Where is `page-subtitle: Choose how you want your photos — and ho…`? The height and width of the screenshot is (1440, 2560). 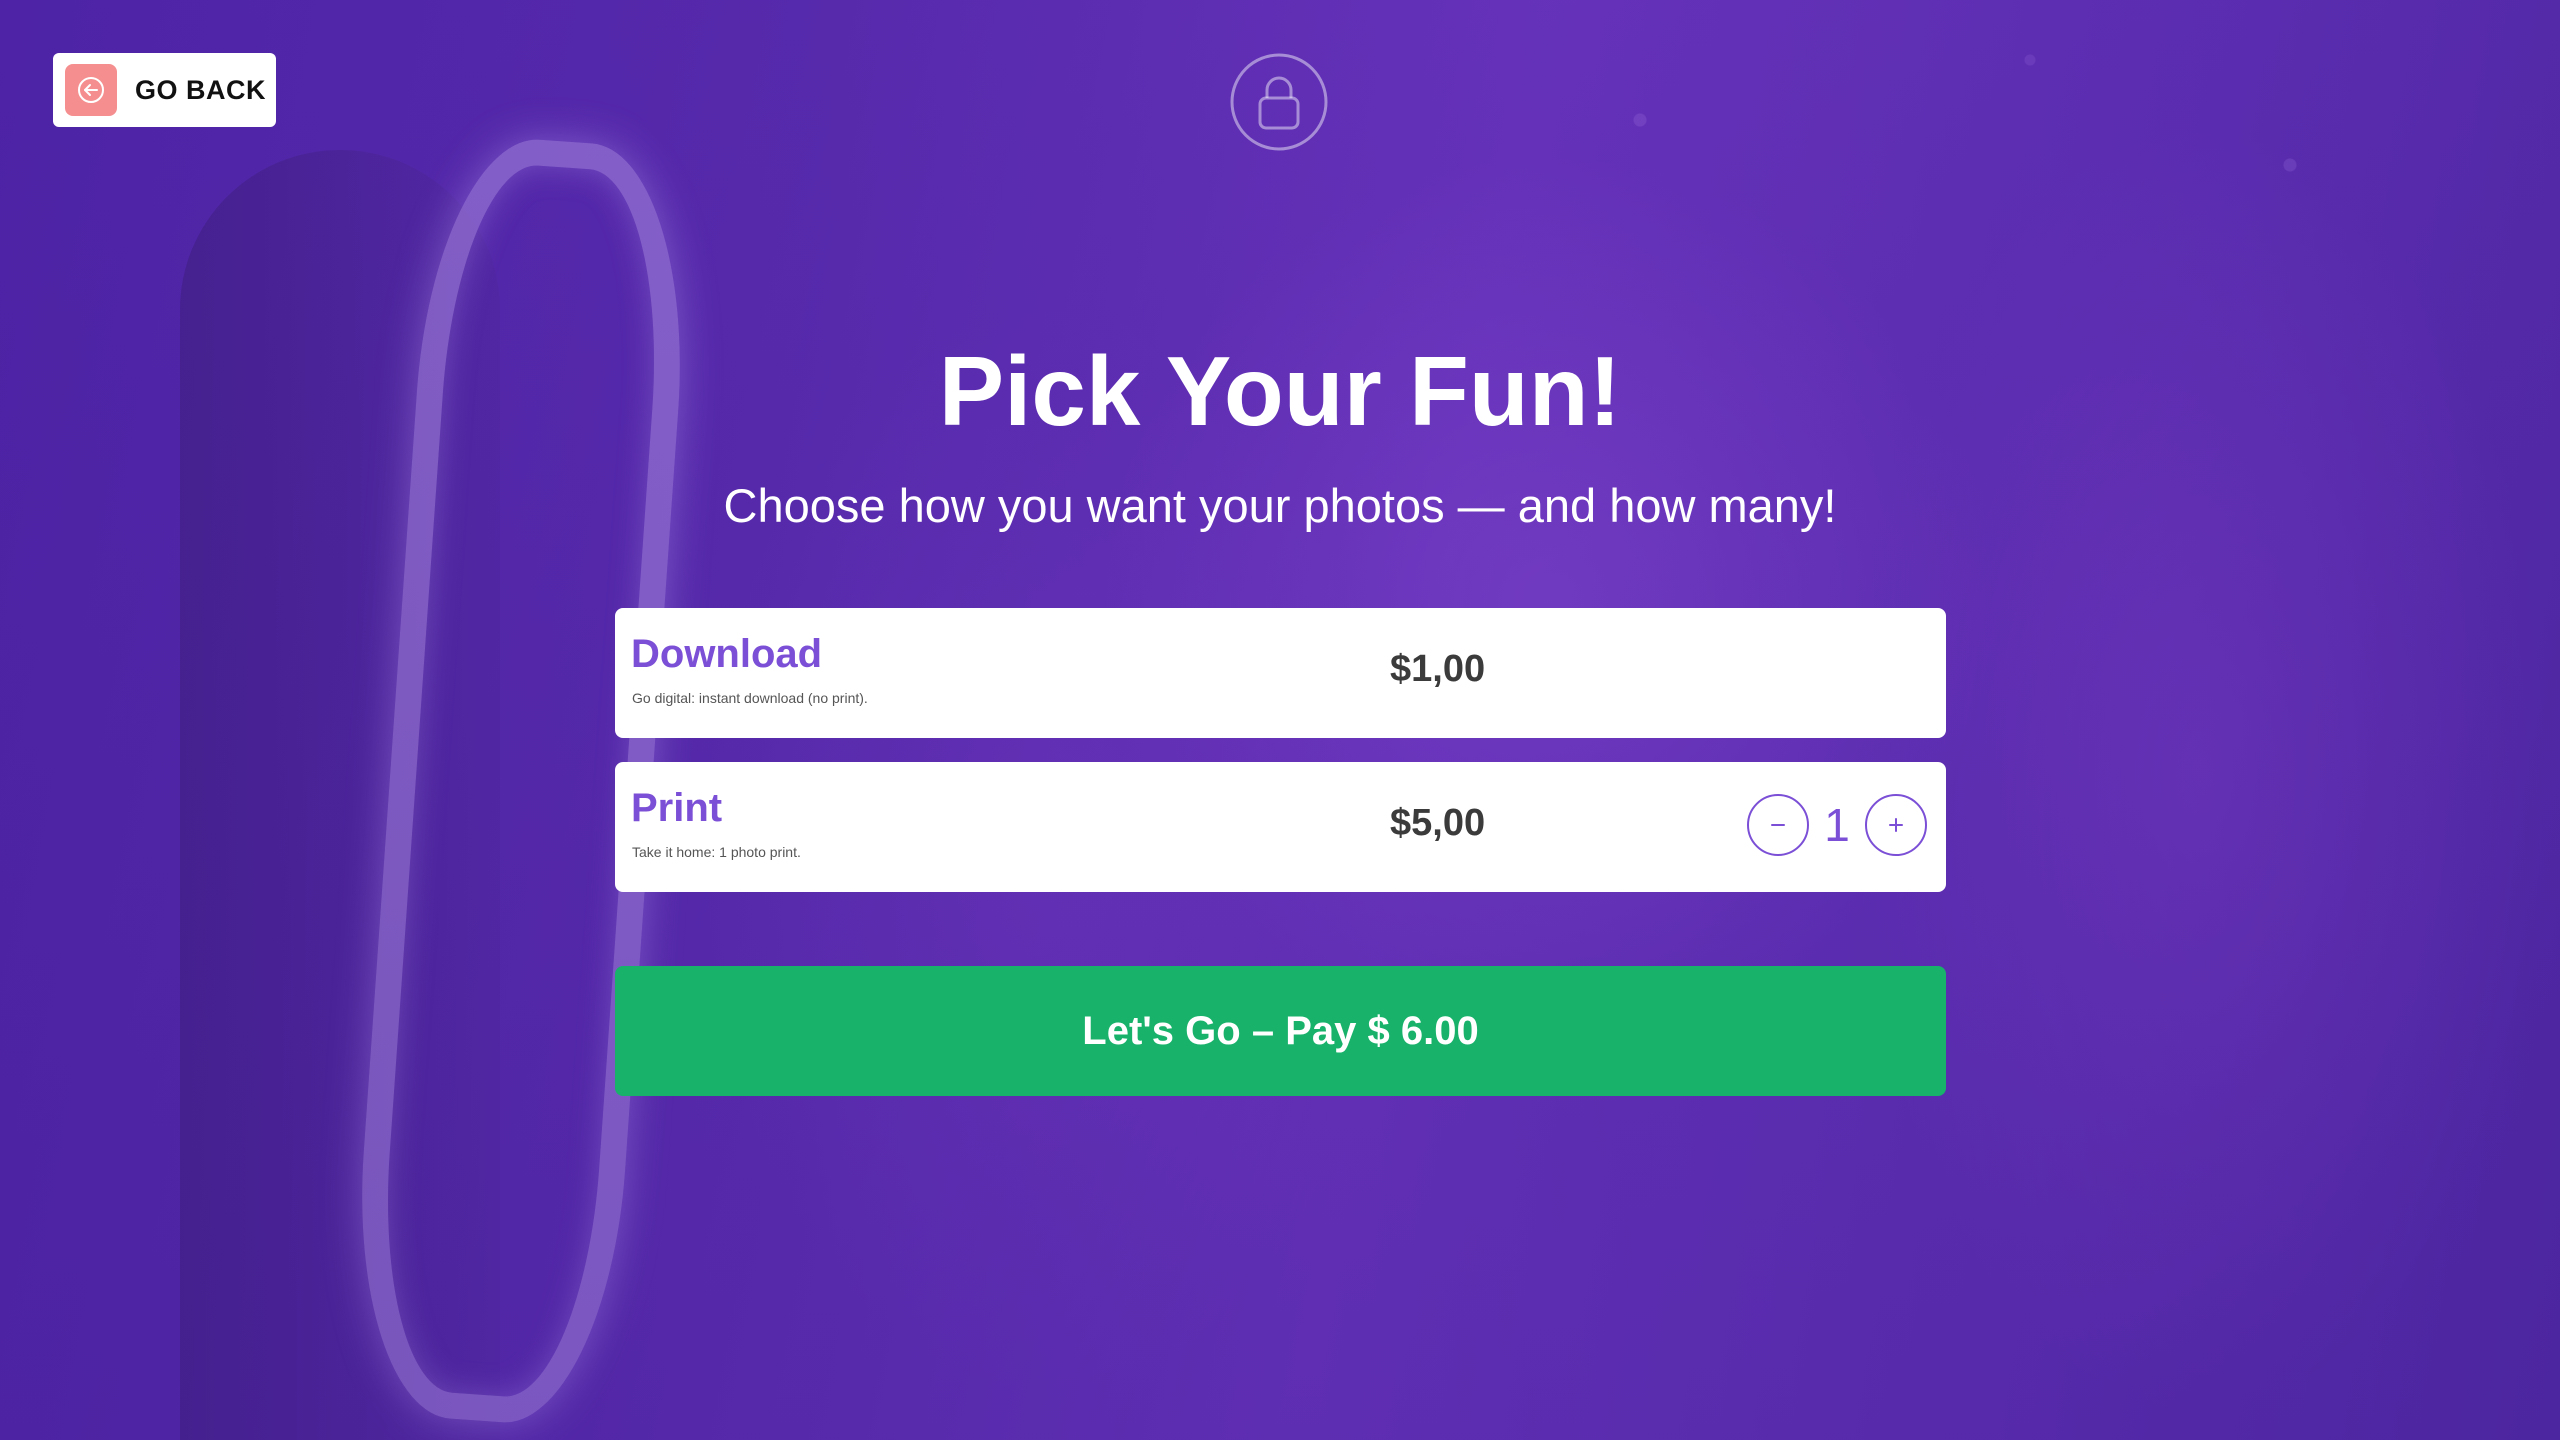
page-subtitle: Choose how you want your photos — and ho… is located at coordinates (1280, 505).